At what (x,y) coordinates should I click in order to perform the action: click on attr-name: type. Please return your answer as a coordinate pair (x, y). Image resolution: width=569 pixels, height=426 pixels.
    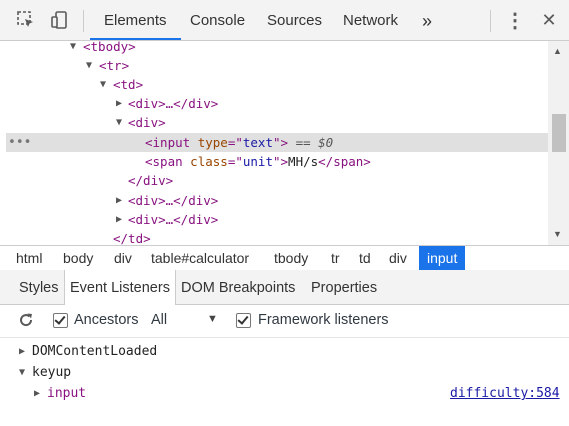
    Looking at the image, I should click on (212, 142).